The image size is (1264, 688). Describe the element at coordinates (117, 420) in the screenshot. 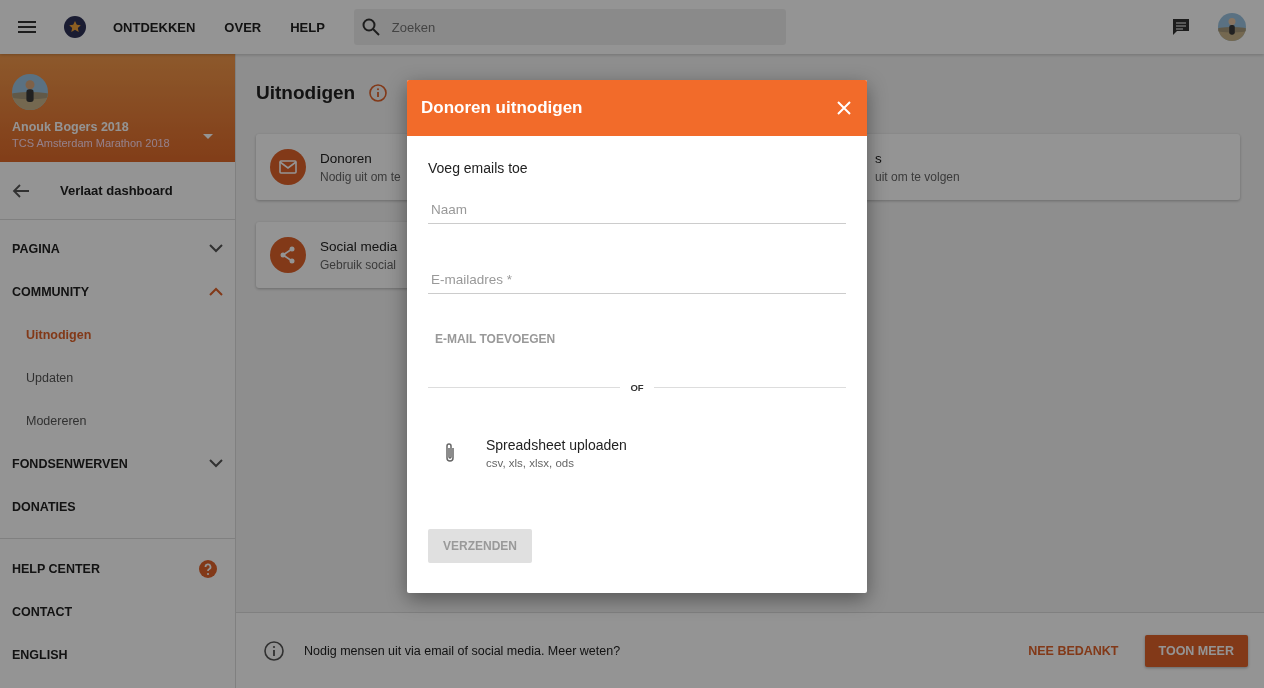

I see `sidebar-item: Modereren` at that location.